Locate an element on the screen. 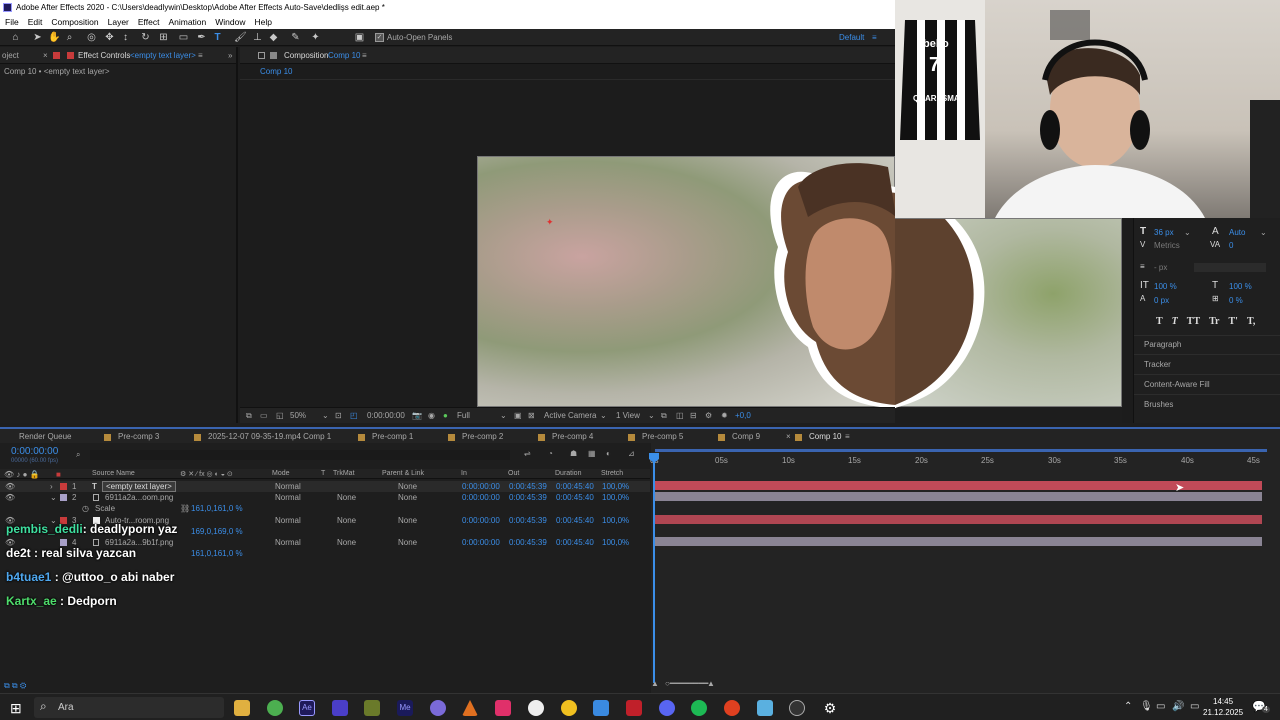 The height and width of the screenshot is (720, 1280). mask-visibility-icon: ◱ is located at coordinates (280, 416).